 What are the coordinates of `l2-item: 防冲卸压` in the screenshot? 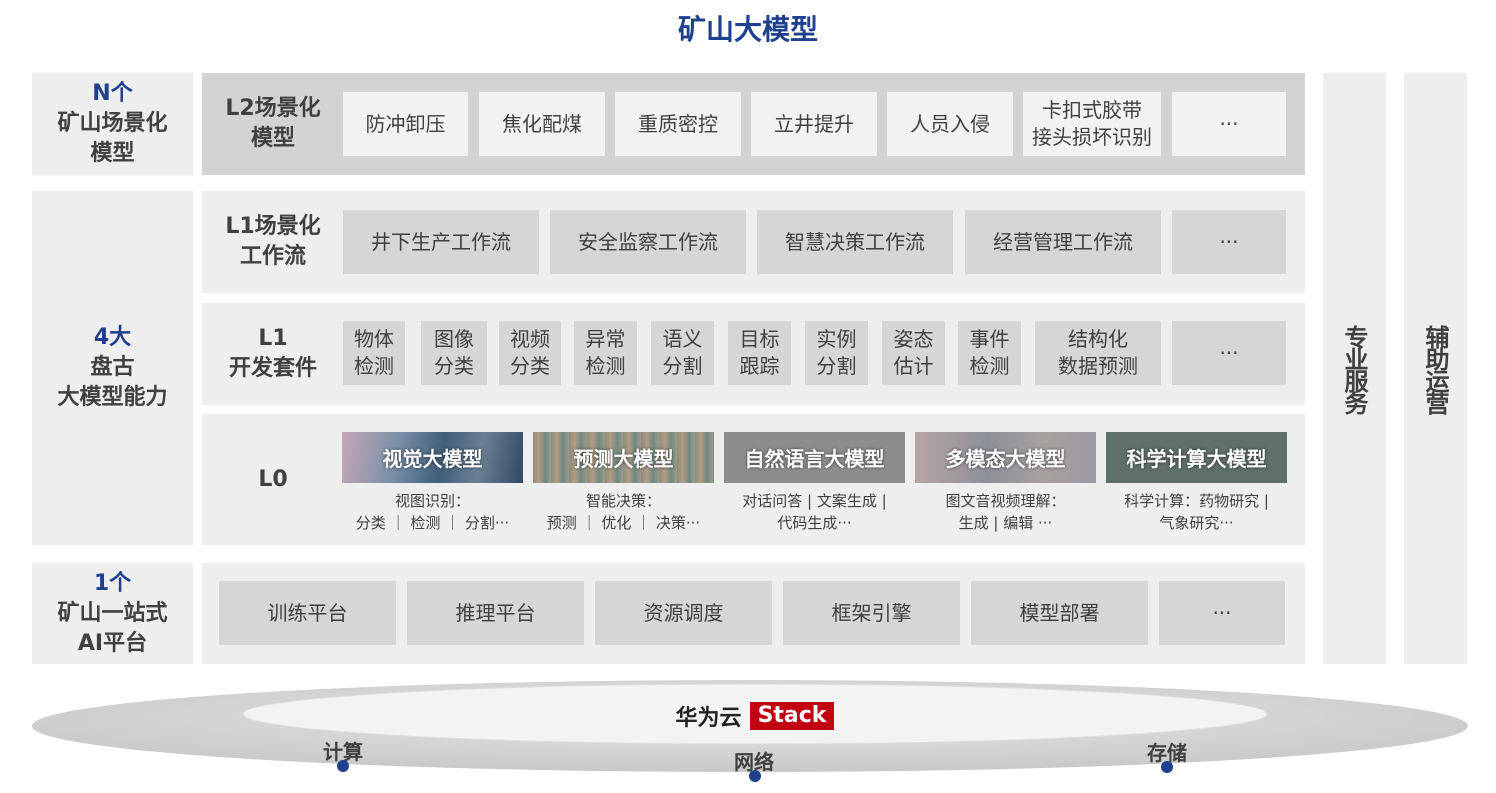 It's located at (405, 124).